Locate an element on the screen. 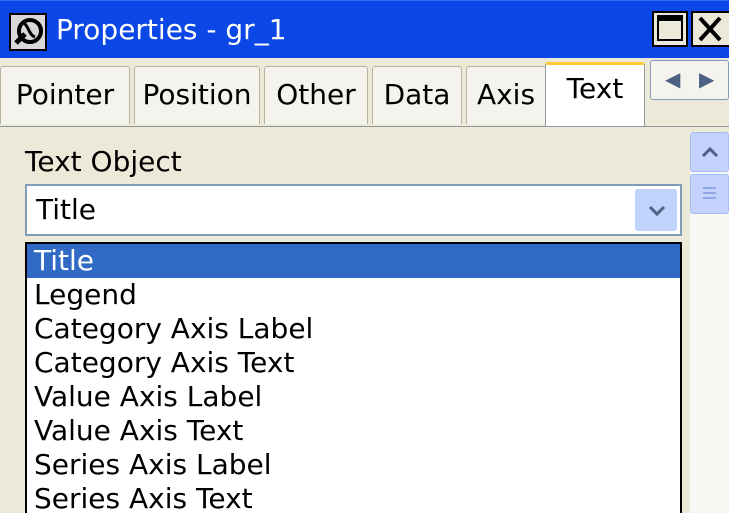 The height and width of the screenshot is (513, 729). properties-app-icon is located at coordinates (28, 32).